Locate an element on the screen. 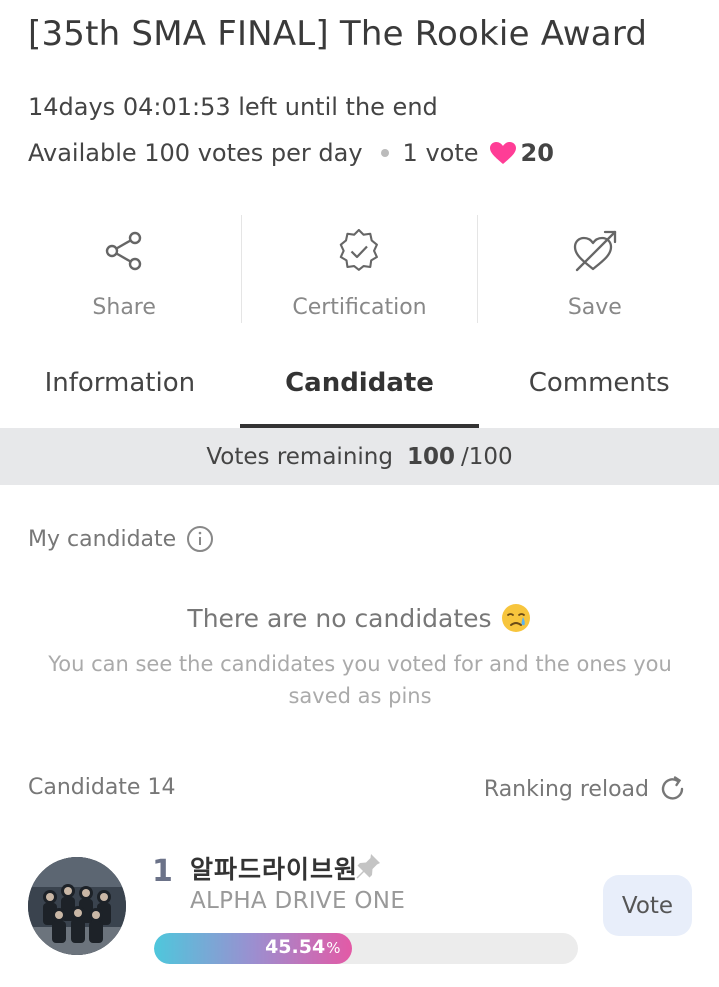 This screenshot has height=987, width=719. vote-info: Available 100 votes per day 1 vote 20 is located at coordinates (291, 153).